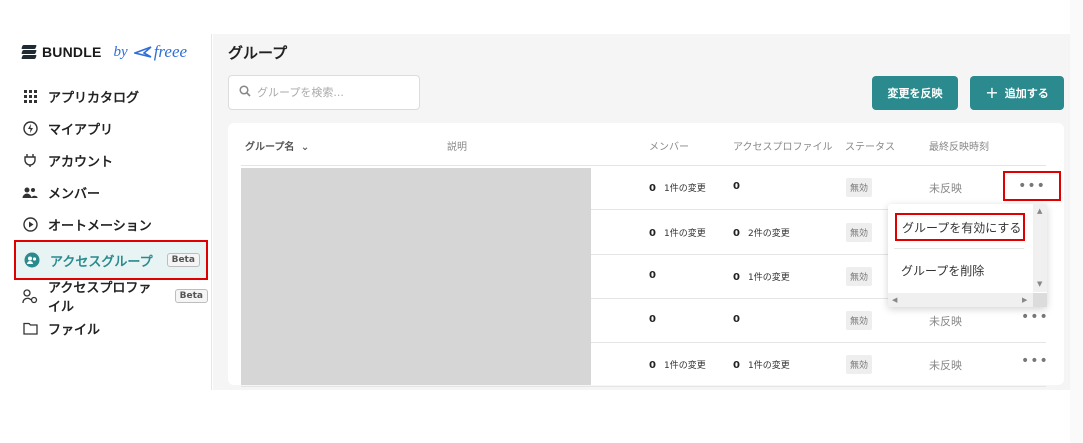 The height and width of the screenshot is (443, 1083). What do you see at coordinates (100, 298) in the screenshot?
I see `sidebar-item-label: アクセスプロファイル` at bounding box center [100, 298].